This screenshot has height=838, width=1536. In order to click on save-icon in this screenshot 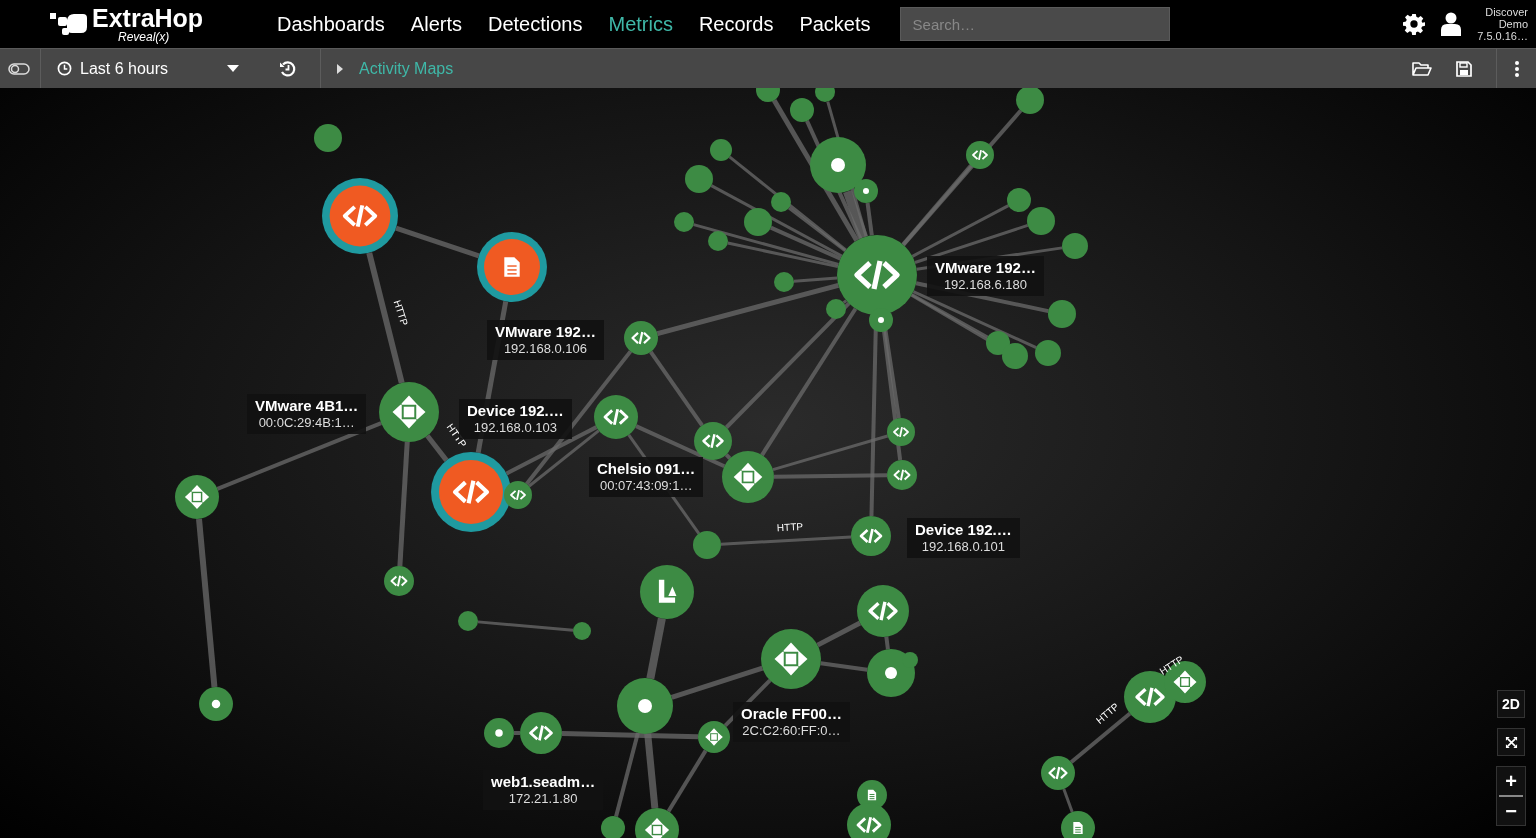, I will do `click(1464, 68)`.